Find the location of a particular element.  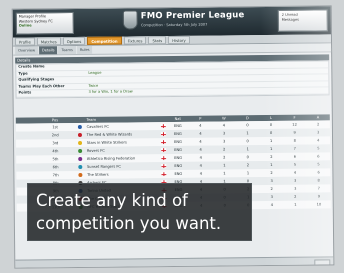

inbox-box: 2 Unread Messages is located at coordinates (302, 20).